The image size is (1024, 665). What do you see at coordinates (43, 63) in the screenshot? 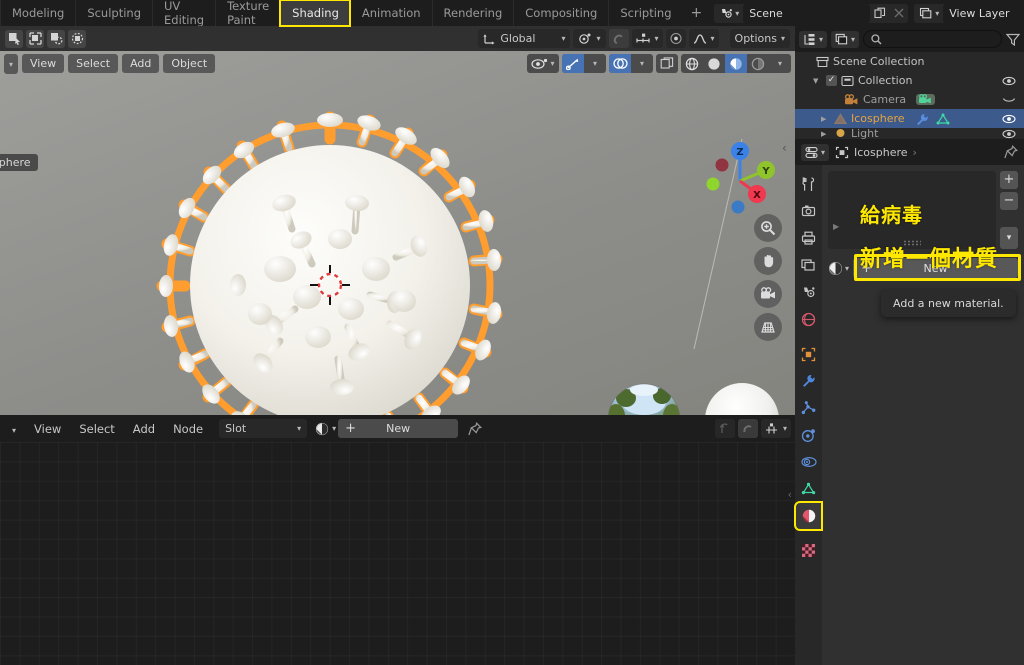
I see `viewport-menu-view: View` at bounding box center [43, 63].